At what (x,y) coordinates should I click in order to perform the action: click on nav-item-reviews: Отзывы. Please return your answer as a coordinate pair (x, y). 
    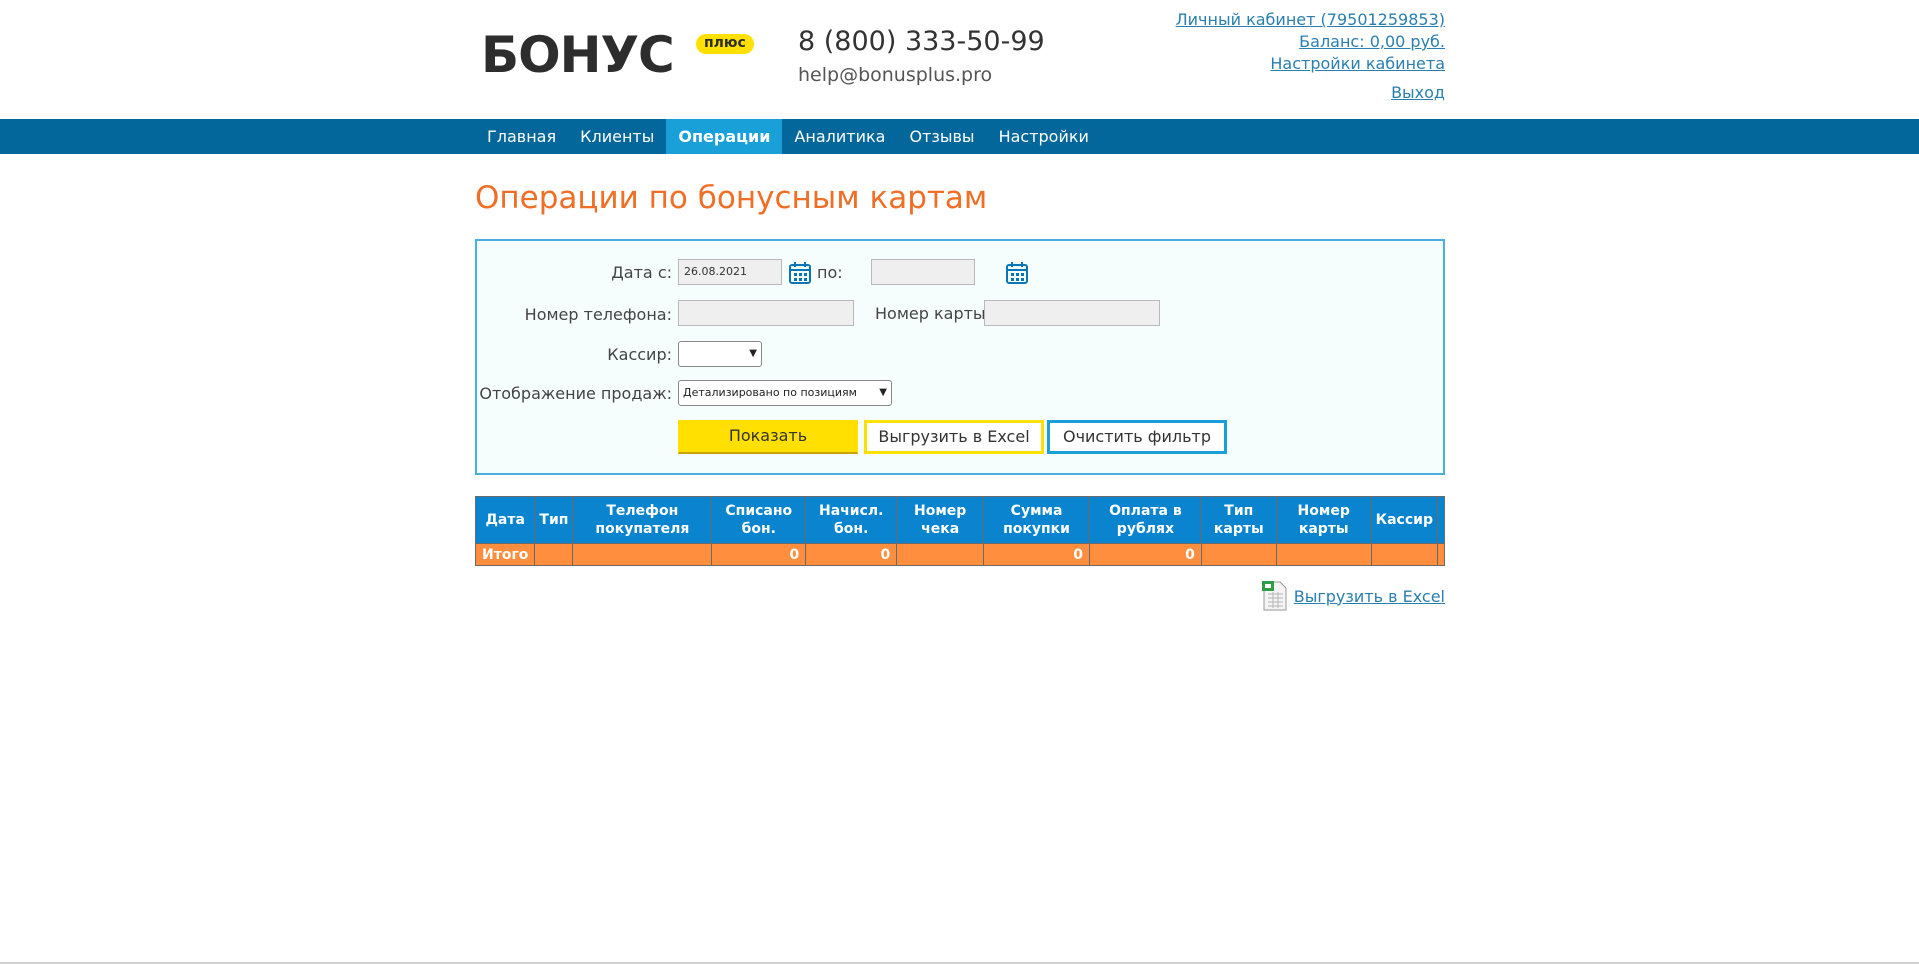
    Looking at the image, I should click on (941, 136).